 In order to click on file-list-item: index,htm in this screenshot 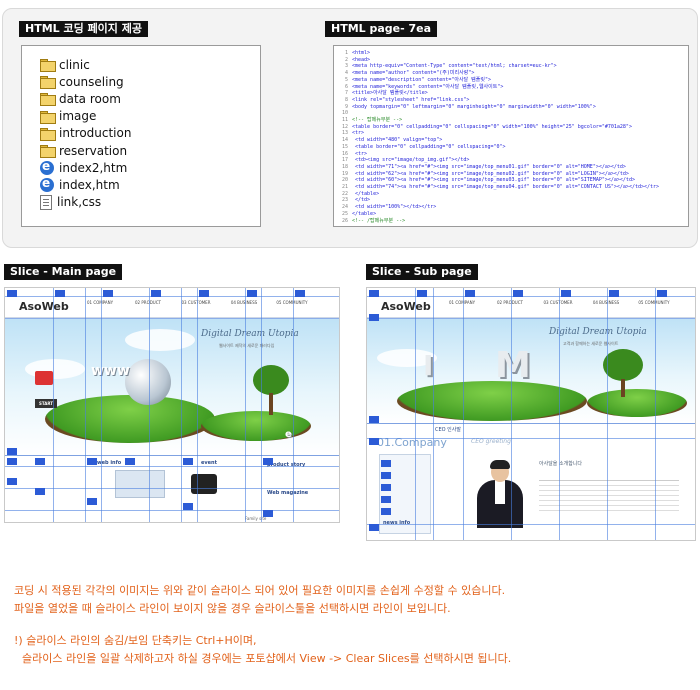, I will do `click(80, 184)`.